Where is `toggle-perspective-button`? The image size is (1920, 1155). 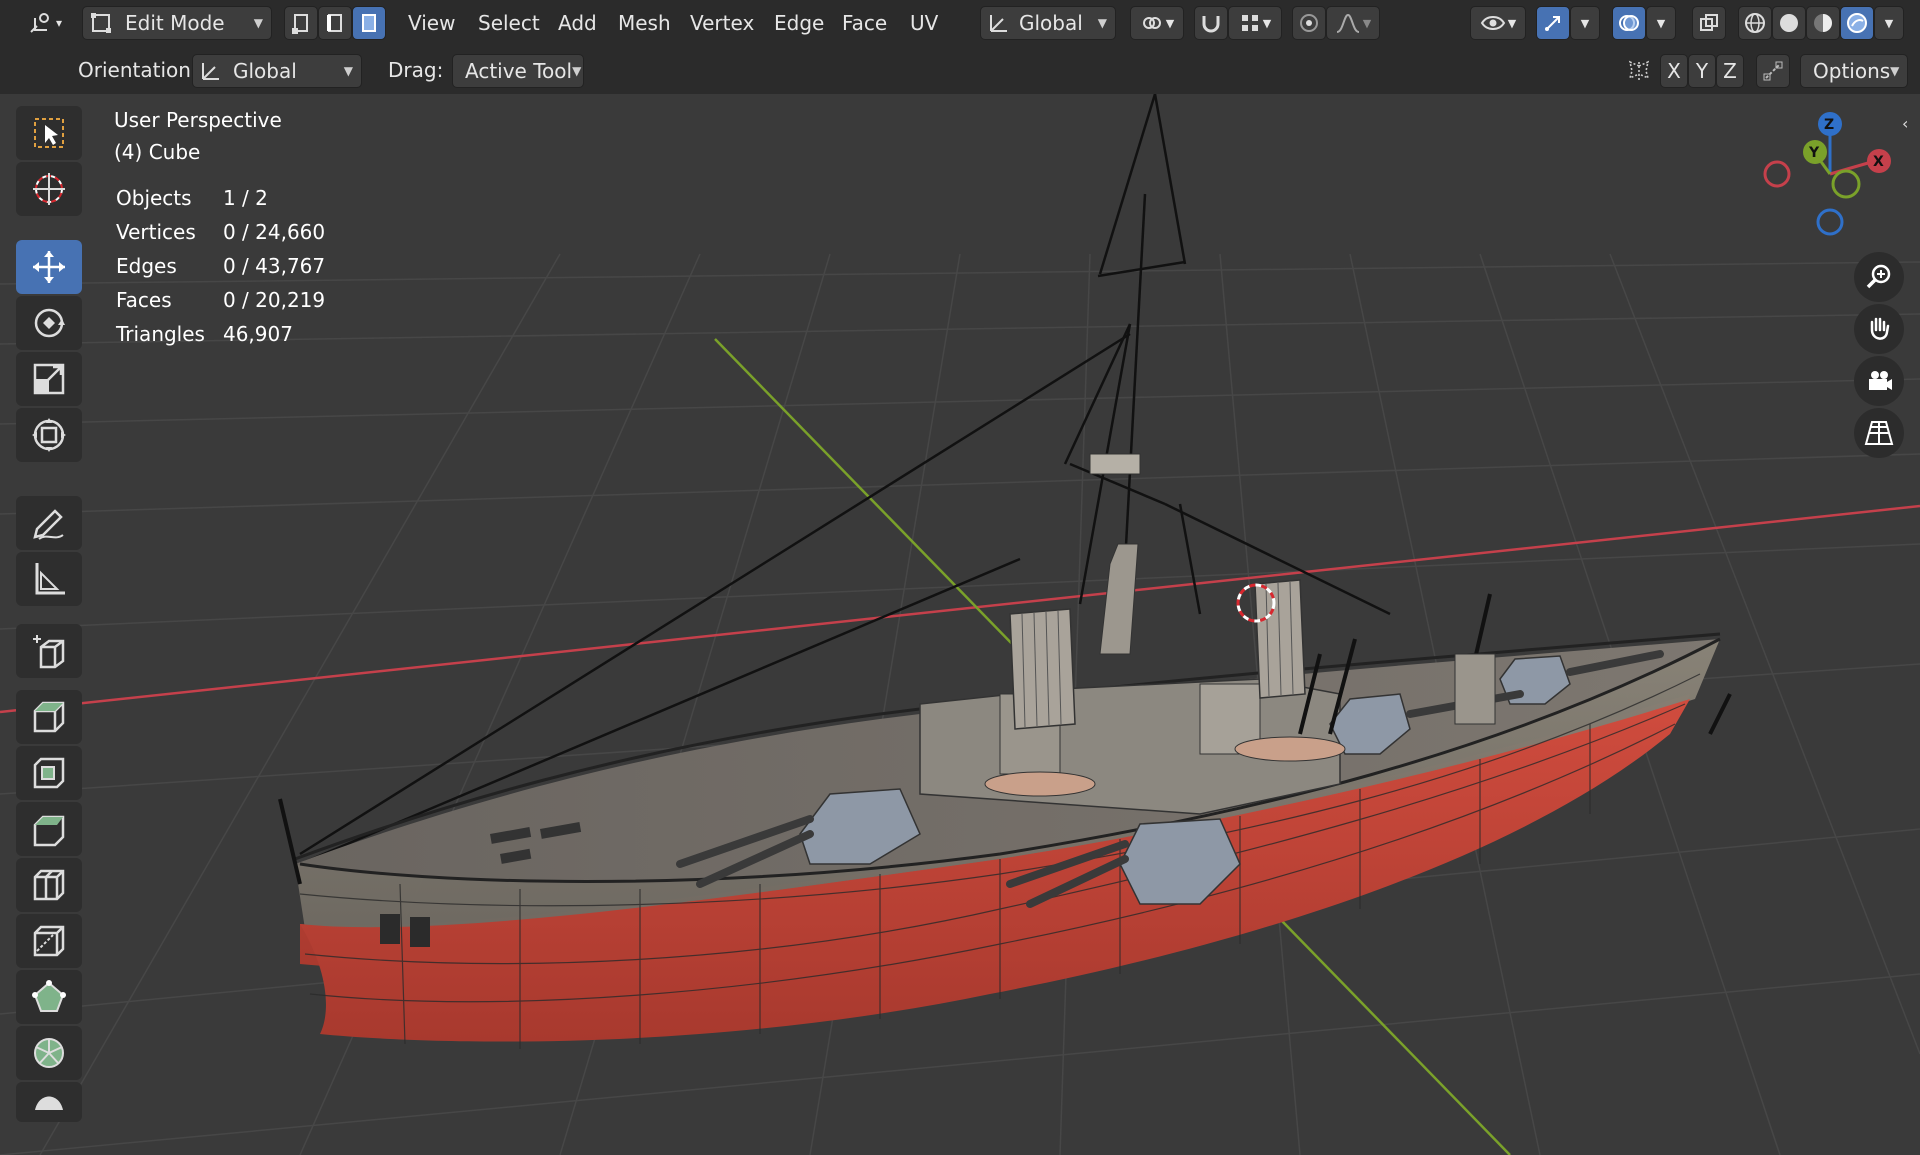
toggle-perspective-button is located at coordinates (1879, 433).